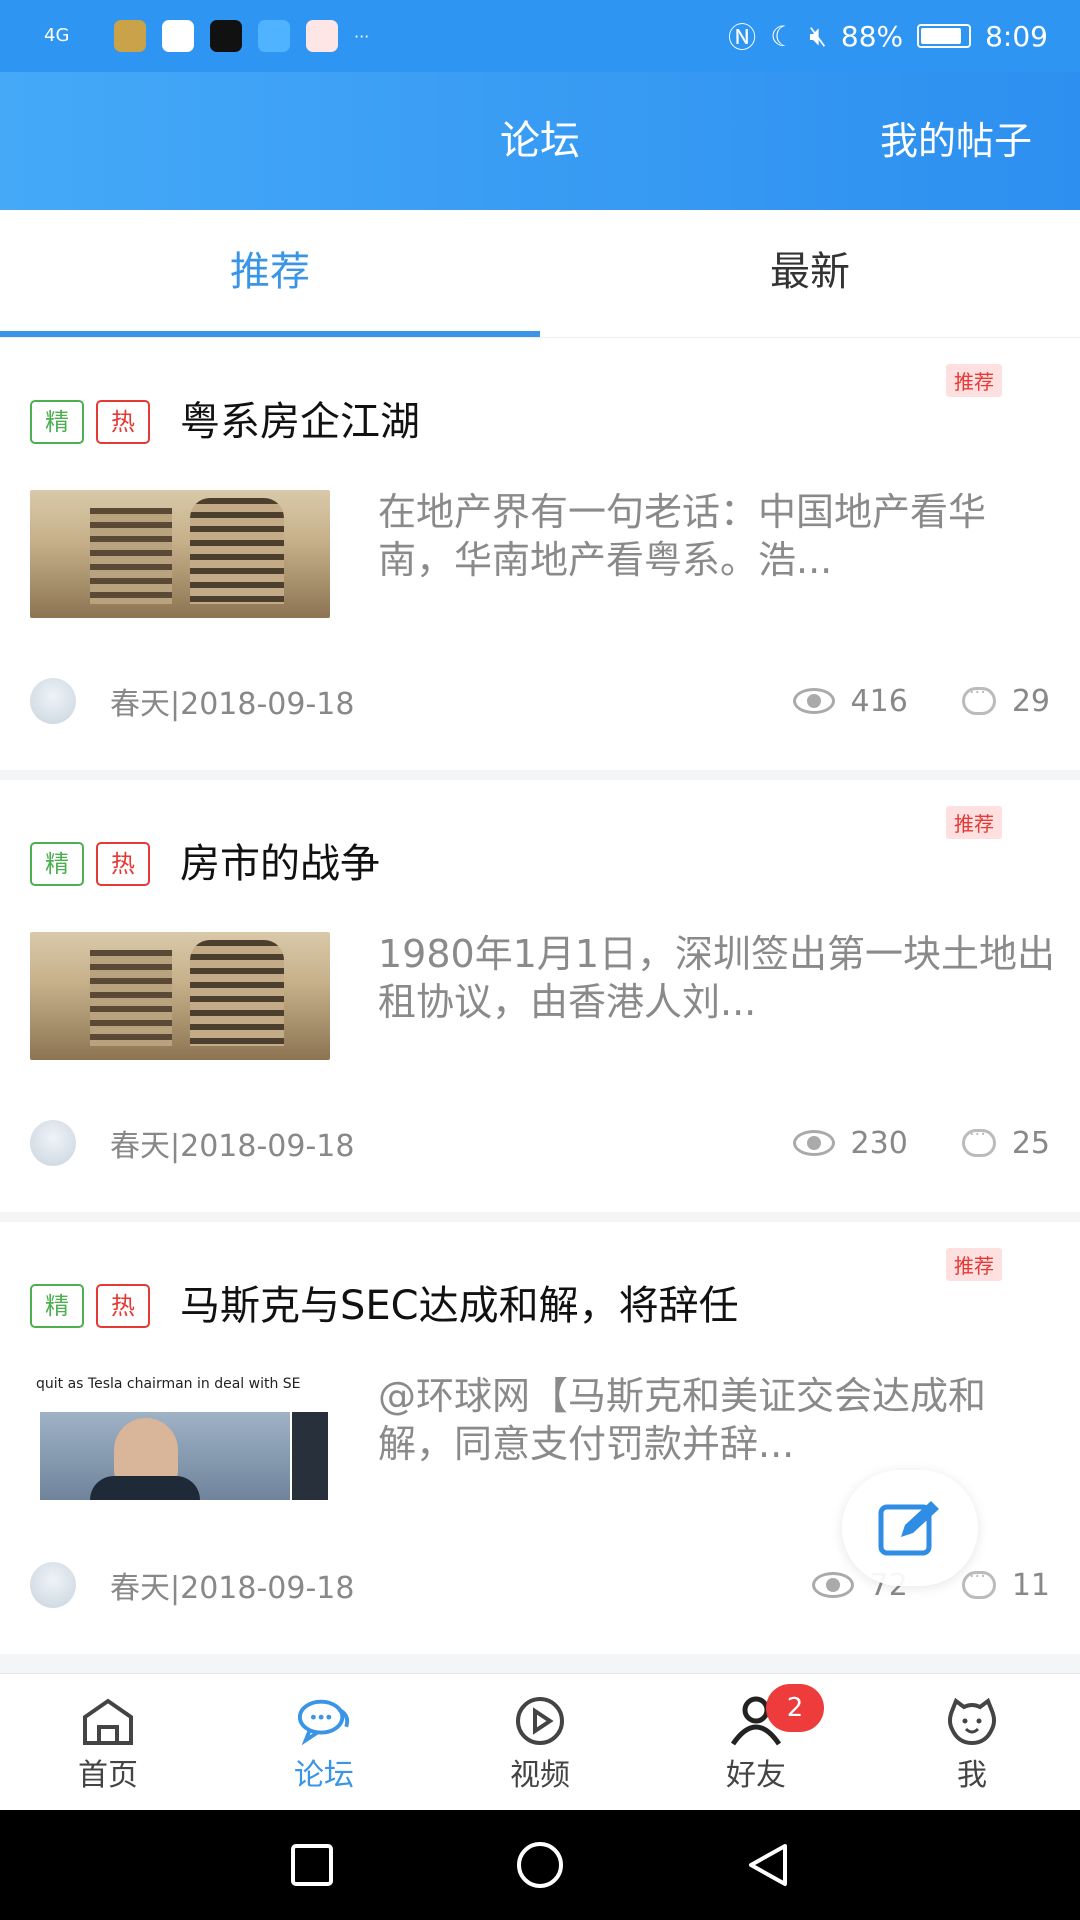 This screenshot has height=1920, width=1080. I want to click on signal-icon: 4G, so click(57, 35).